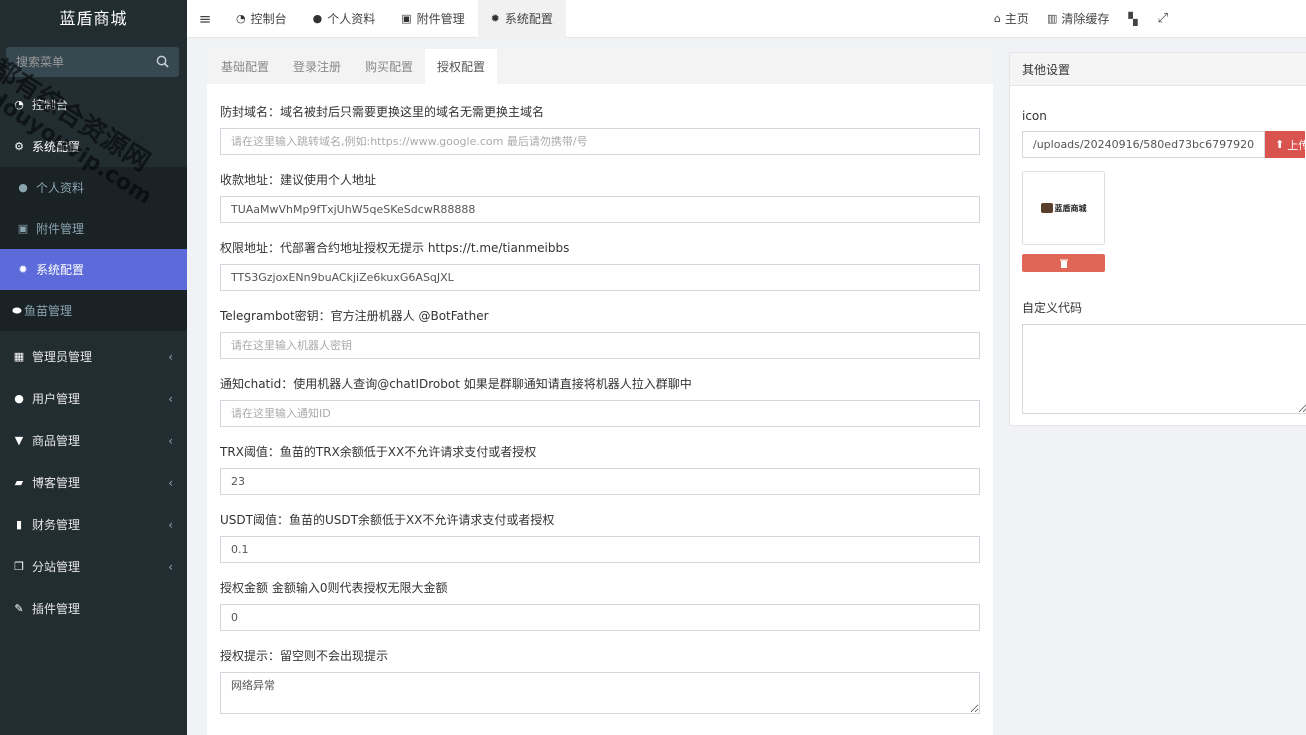 The image size is (1306, 735). I want to click on cart-icon: ▼, so click(19, 440).